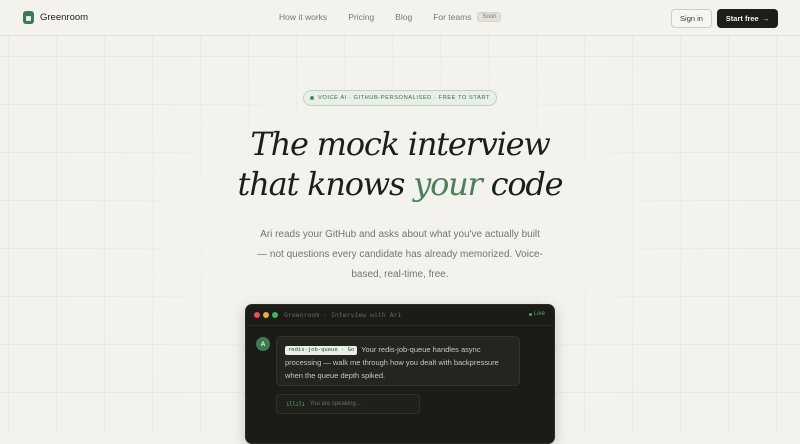 The height and width of the screenshot is (444, 800). I want to click on maximize-dot-icon, so click(275, 315).